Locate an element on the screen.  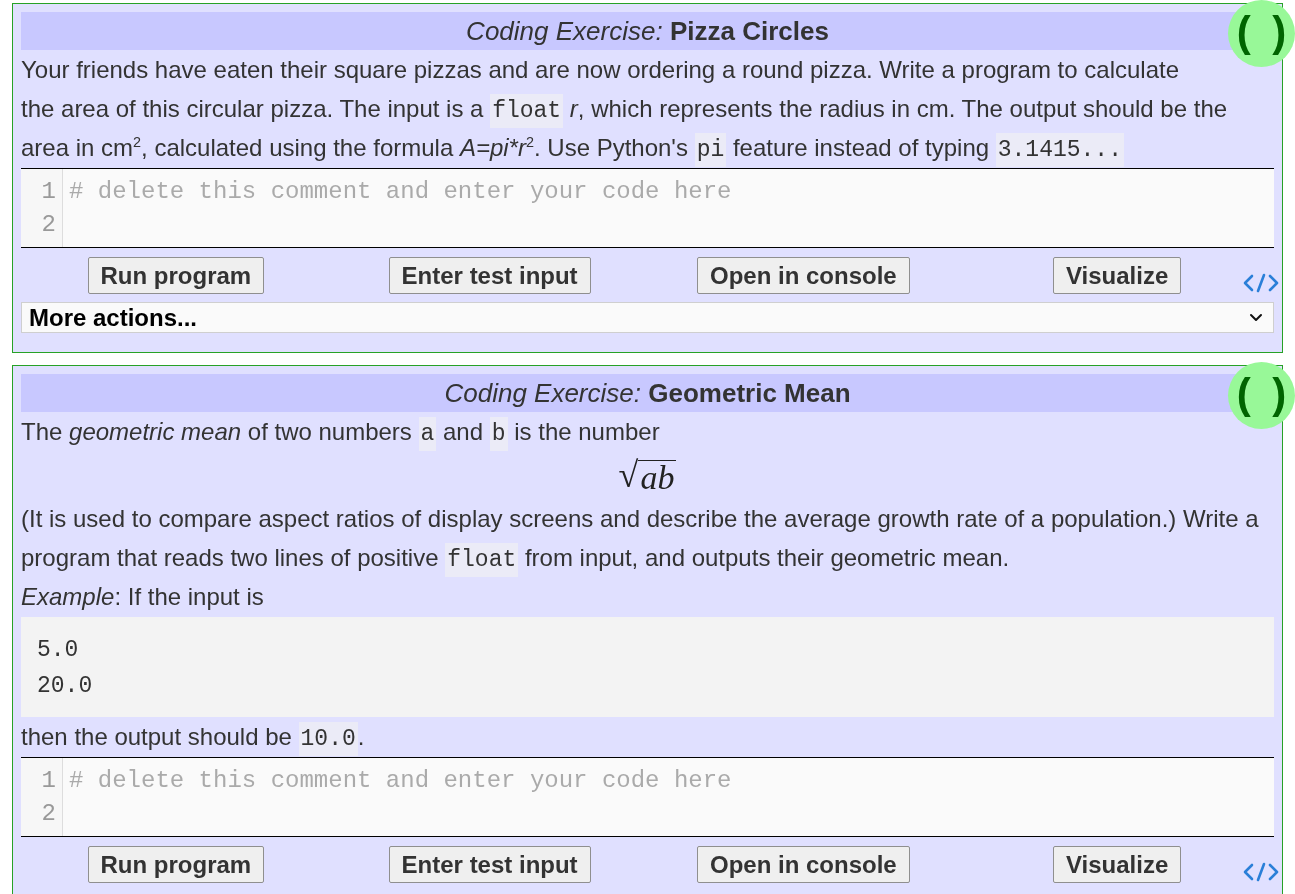
exercise-title: Coding Exercise: Geometric Mean is located at coordinates (647, 393).